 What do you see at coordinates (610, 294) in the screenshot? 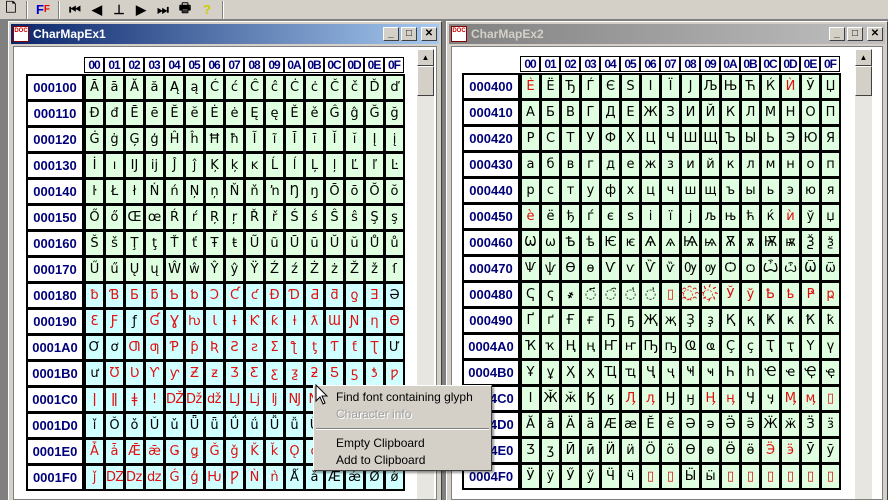
I see `glyph-cell: ◌҄` at bounding box center [610, 294].